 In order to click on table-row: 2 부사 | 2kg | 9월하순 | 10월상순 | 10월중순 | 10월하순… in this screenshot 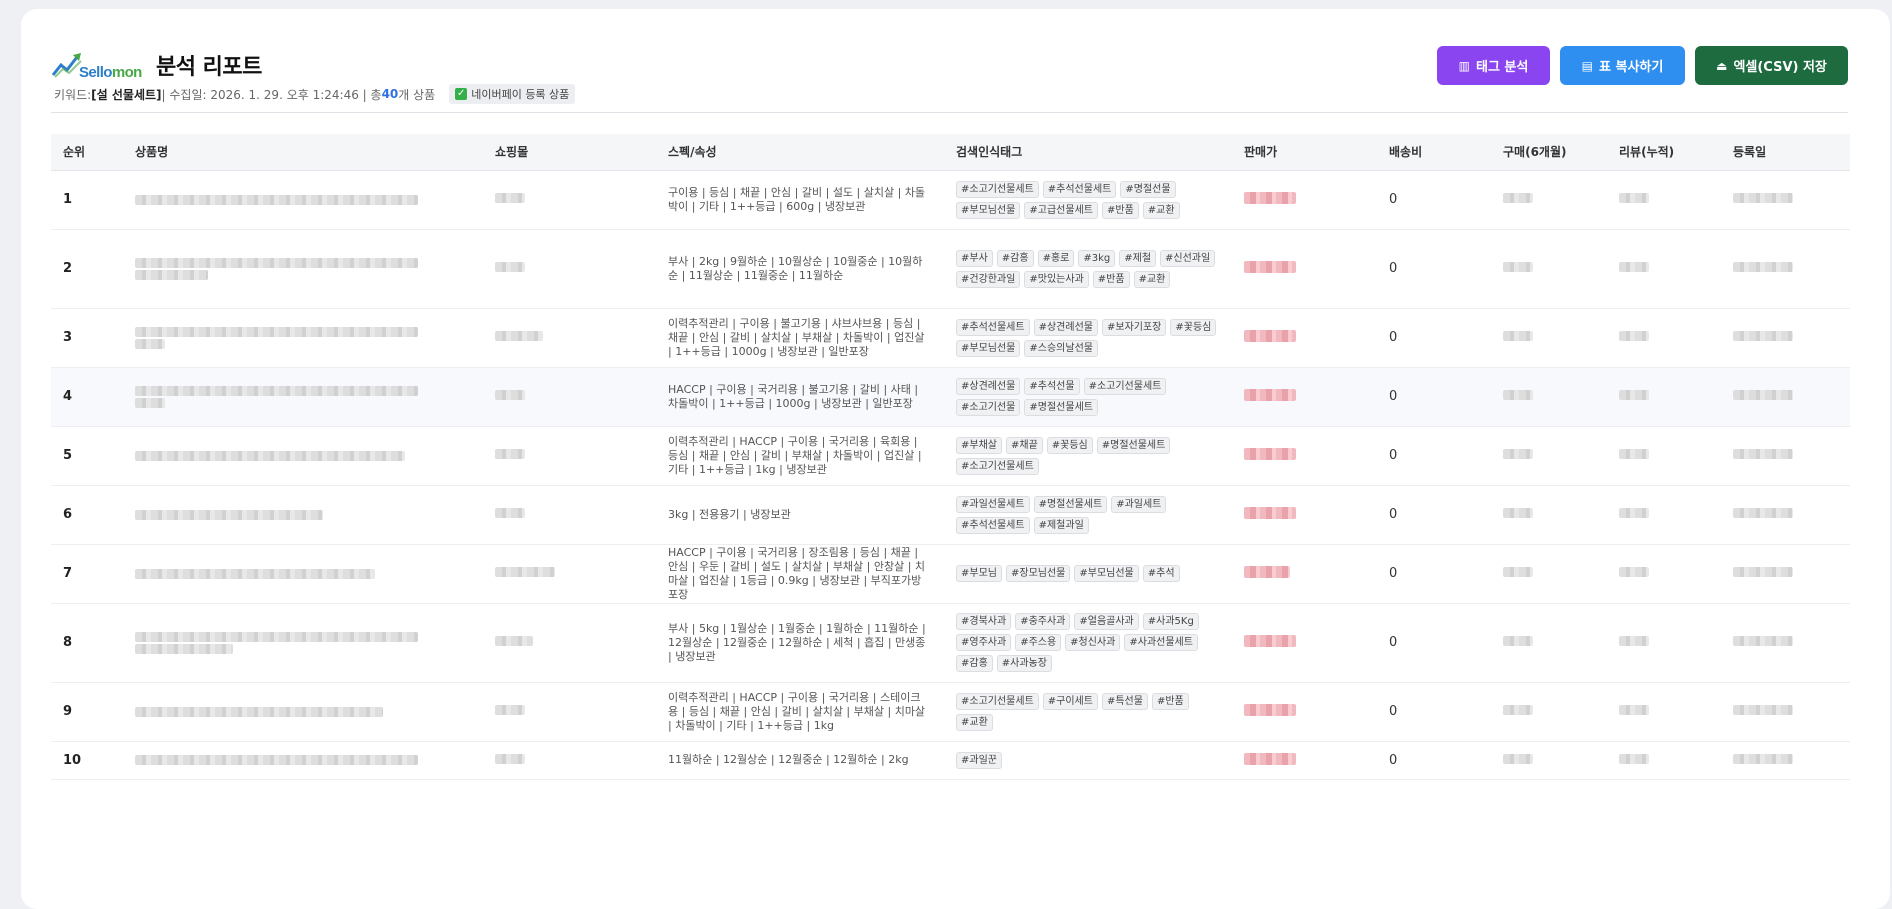, I will do `click(950, 269)`.